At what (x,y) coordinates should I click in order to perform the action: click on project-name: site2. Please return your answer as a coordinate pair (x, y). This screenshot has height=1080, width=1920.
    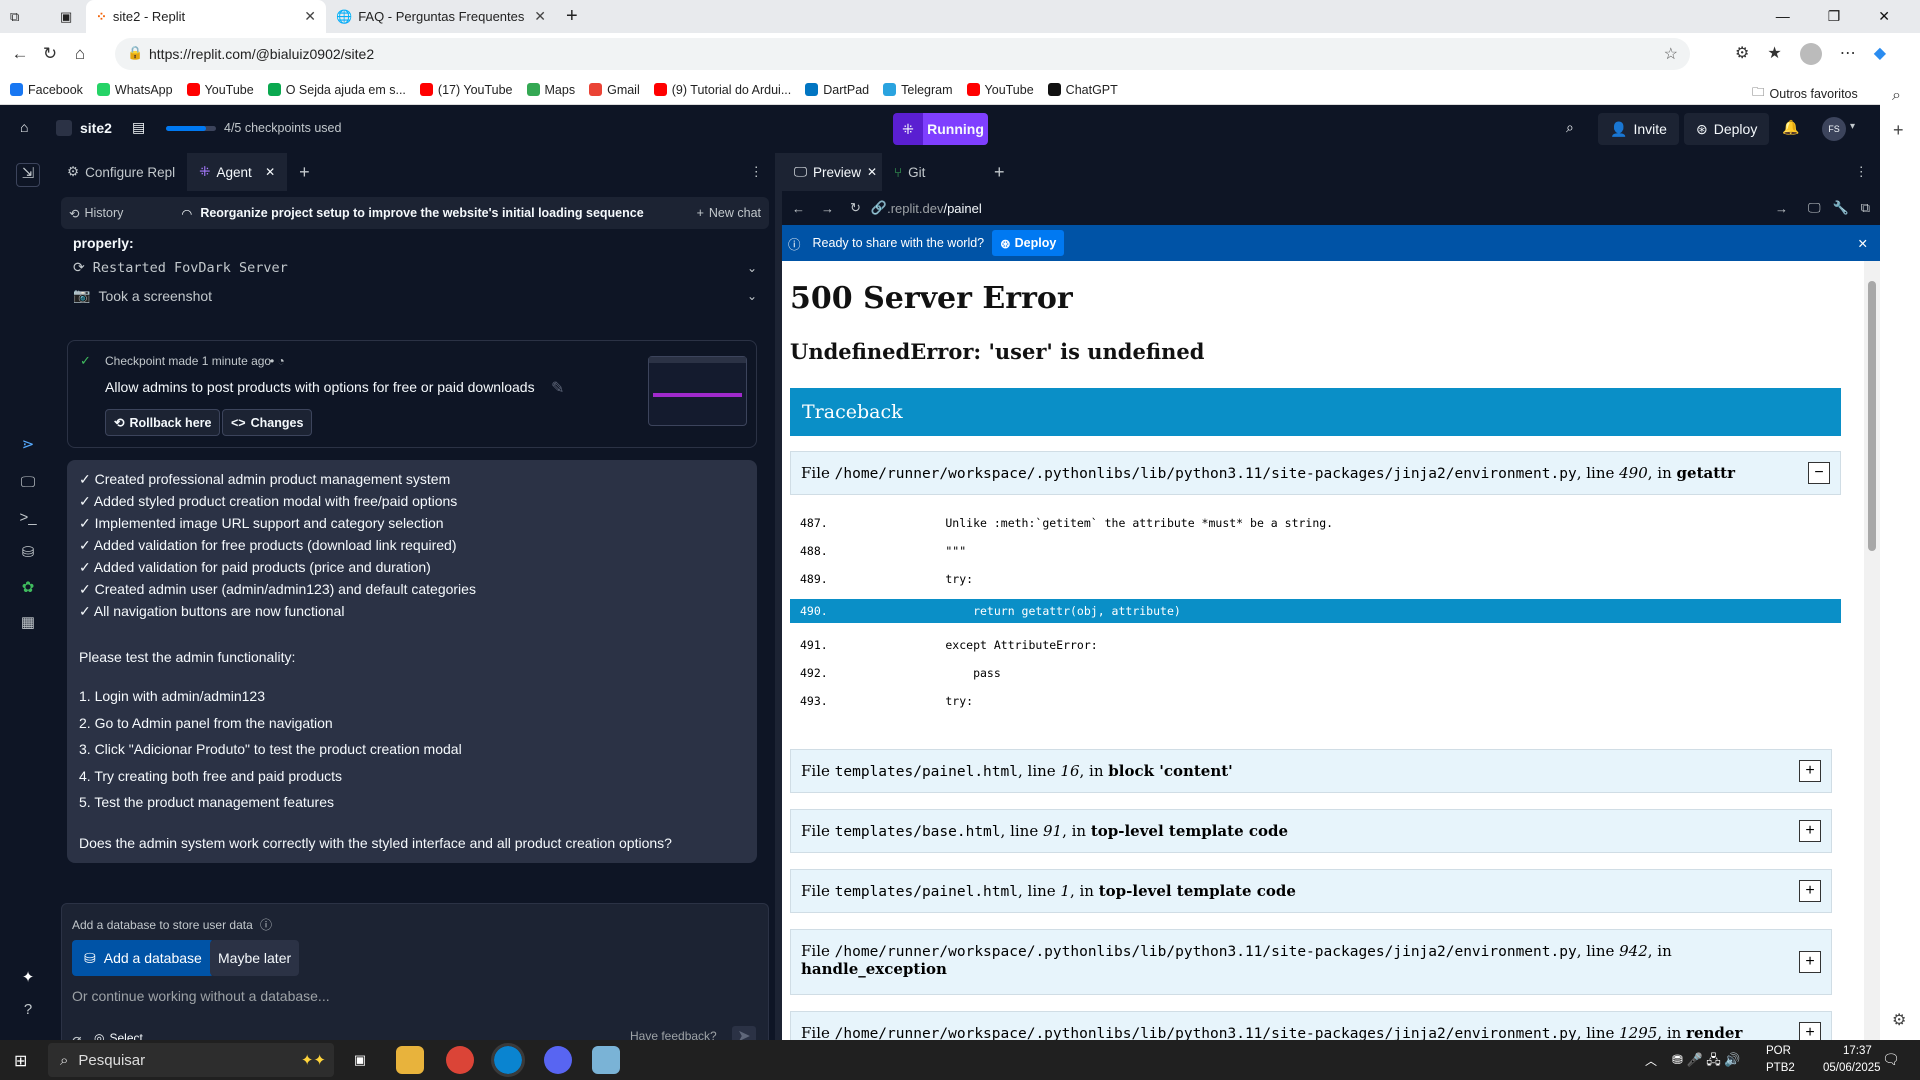
    Looking at the image, I should click on (96, 128).